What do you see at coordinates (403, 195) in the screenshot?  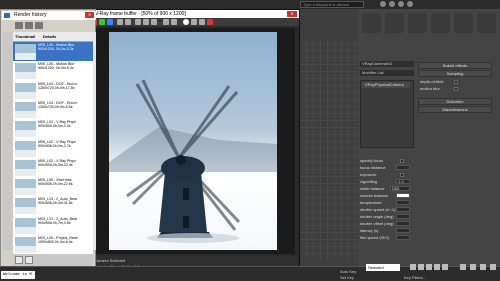 I see `custom-balance-swatch` at bounding box center [403, 195].